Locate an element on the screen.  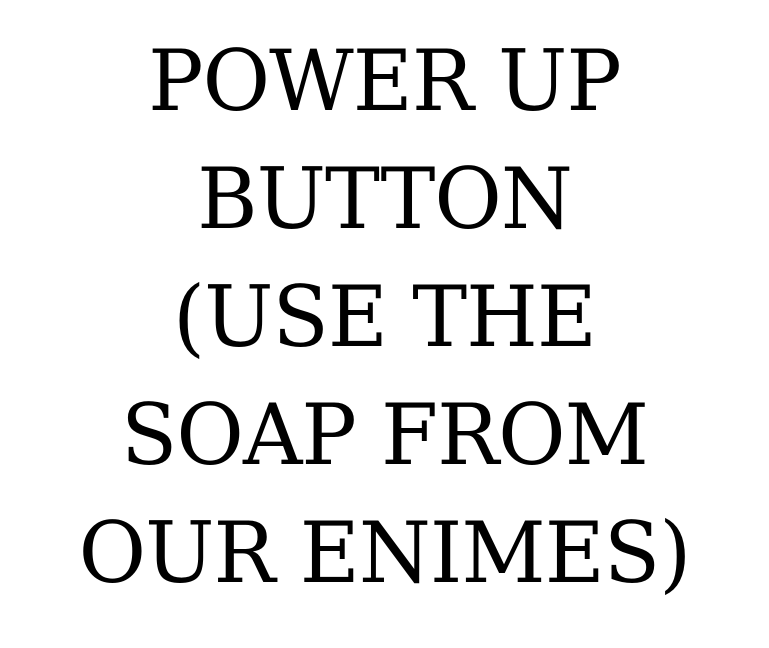
caption-line-1: POWER UP is located at coordinates (385, 81).